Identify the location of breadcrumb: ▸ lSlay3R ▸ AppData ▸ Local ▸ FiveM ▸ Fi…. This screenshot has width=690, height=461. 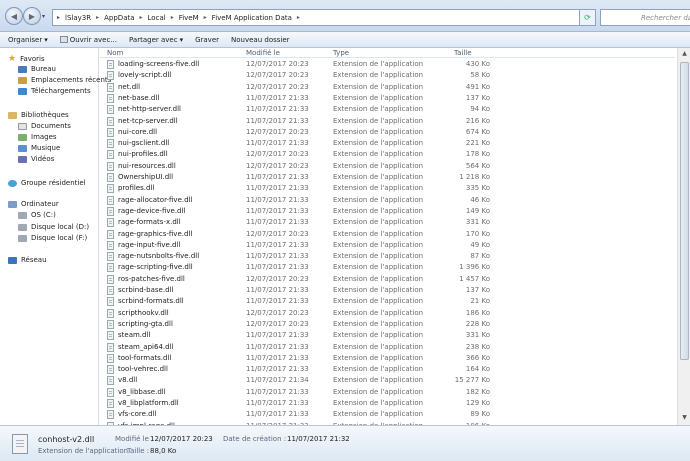
(316, 17).